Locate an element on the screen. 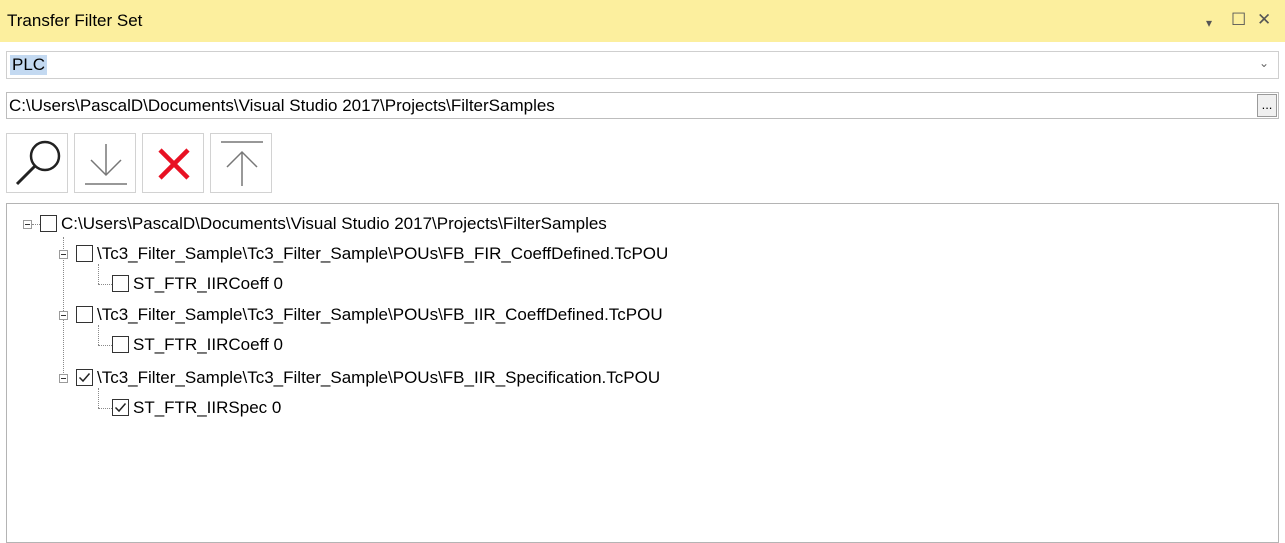 Image resolution: width=1285 pixels, height=543 pixels. upload-arrow-icon is located at coordinates (242, 163).